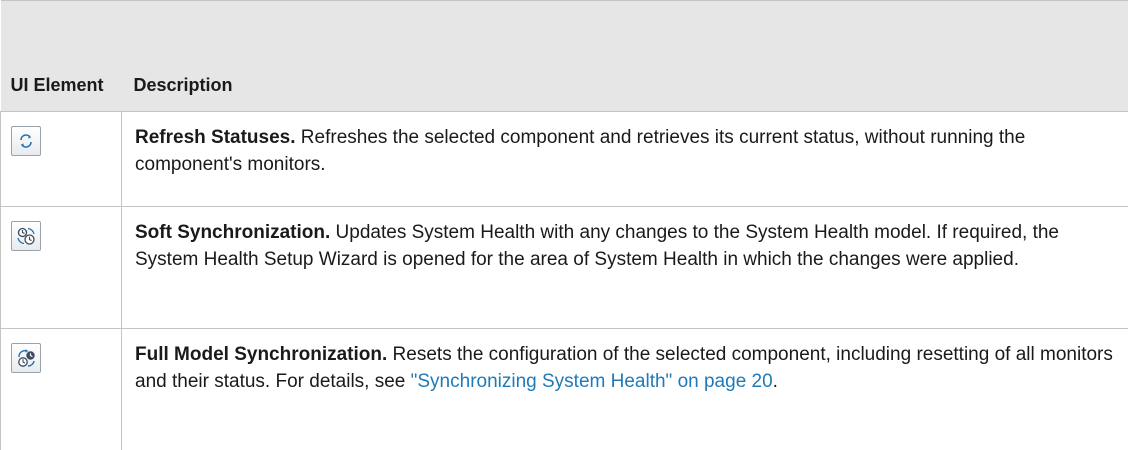 The width and height of the screenshot is (1128, 450). I want to click on row-title: Soft Synchronization., so click(232, 232).